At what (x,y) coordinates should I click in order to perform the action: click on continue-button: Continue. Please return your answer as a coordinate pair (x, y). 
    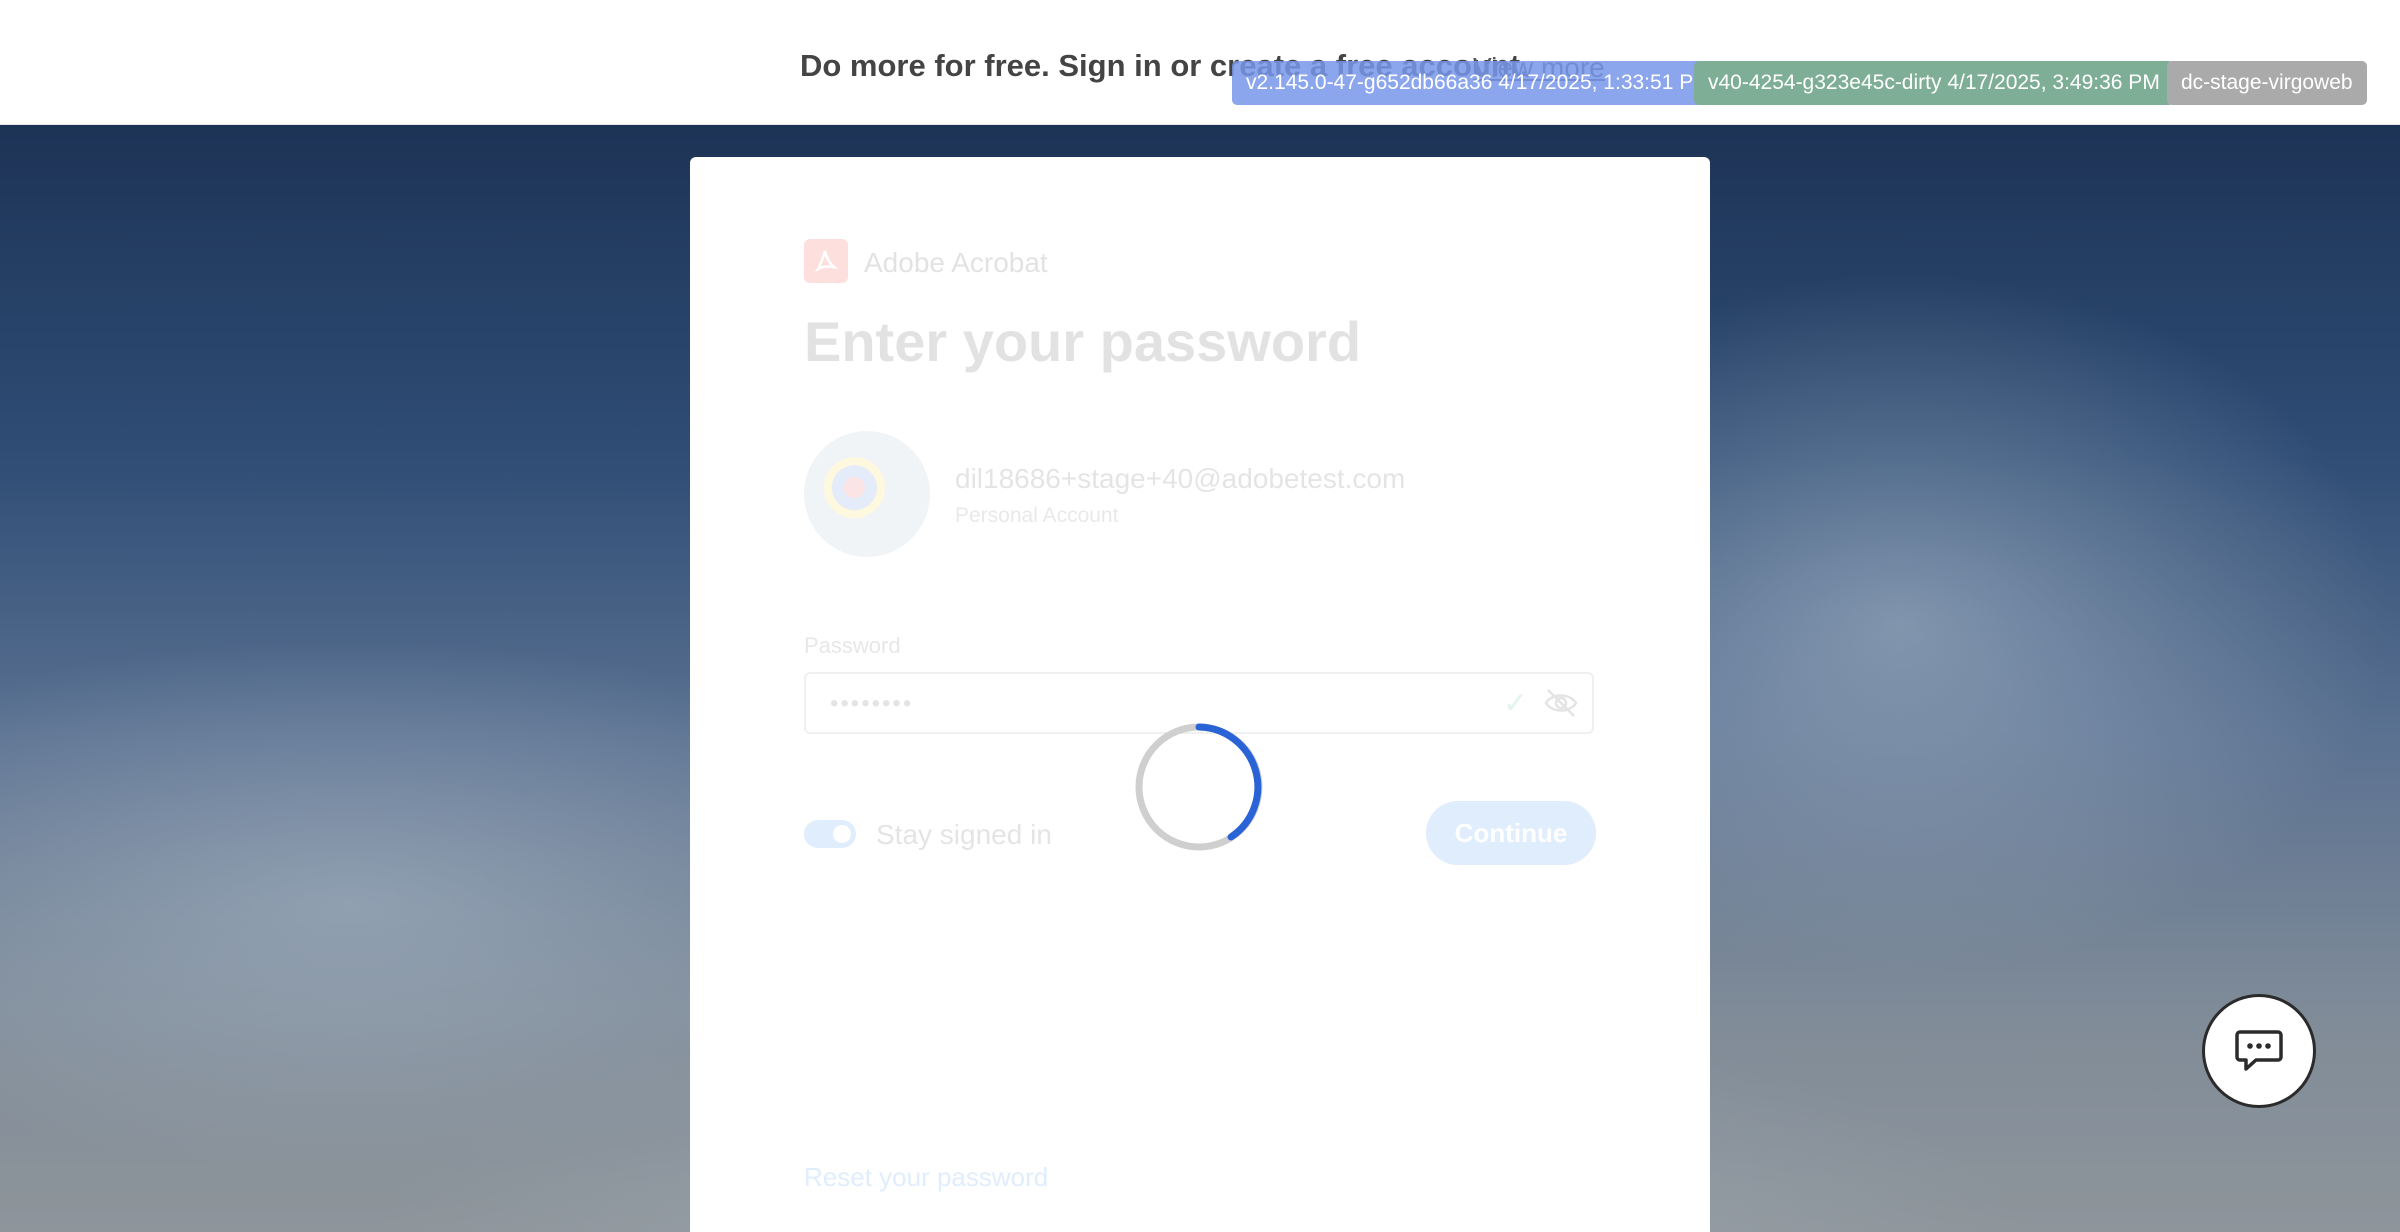
    Looking at the image, I should click on (1511, 833).